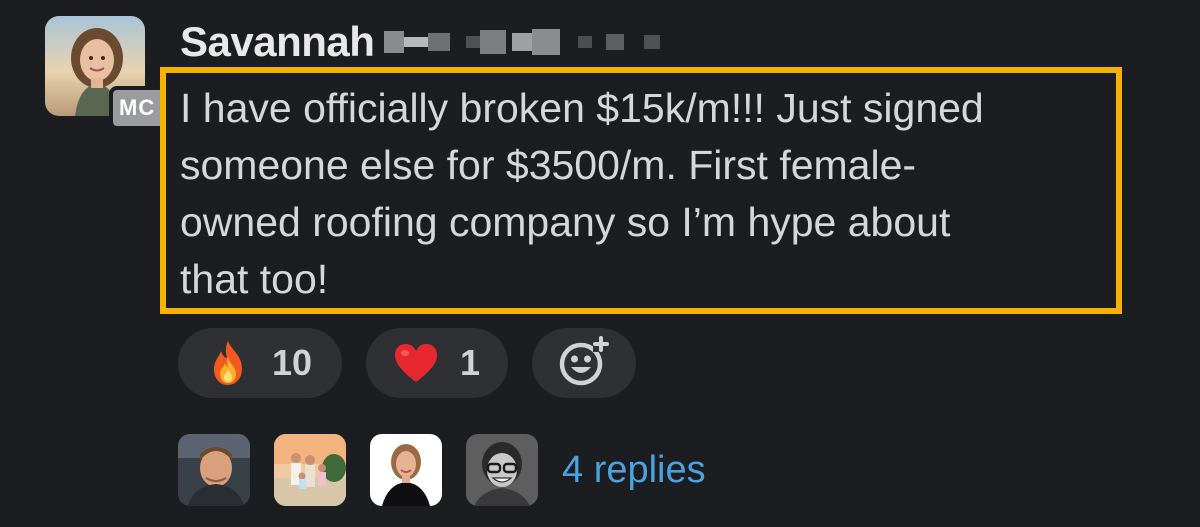 The width and height of the screenshot is (1200, 527). What do you see at coordinates (522, 42) in the screenshot?
I see `redacted-surname` at bounding box center [522, 42].